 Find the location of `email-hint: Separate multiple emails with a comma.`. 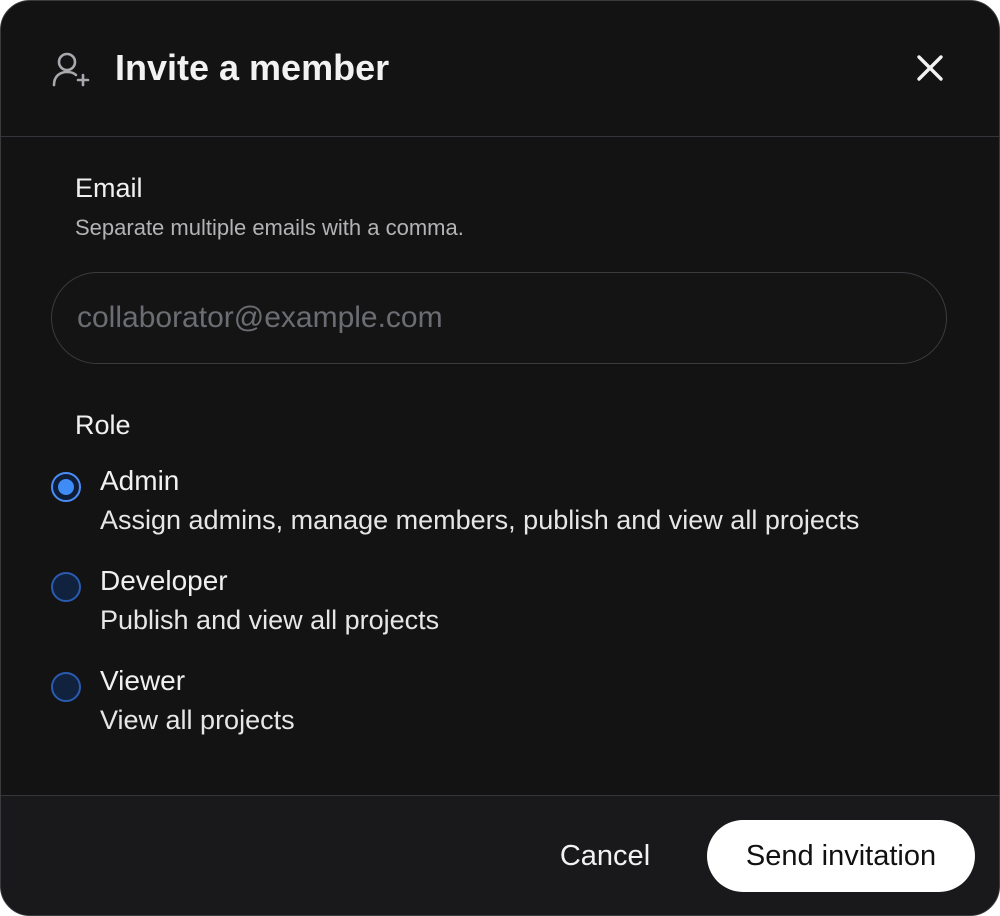

email-hint: Separate multiple emails with a comma. is located at coordinates (269, 227).